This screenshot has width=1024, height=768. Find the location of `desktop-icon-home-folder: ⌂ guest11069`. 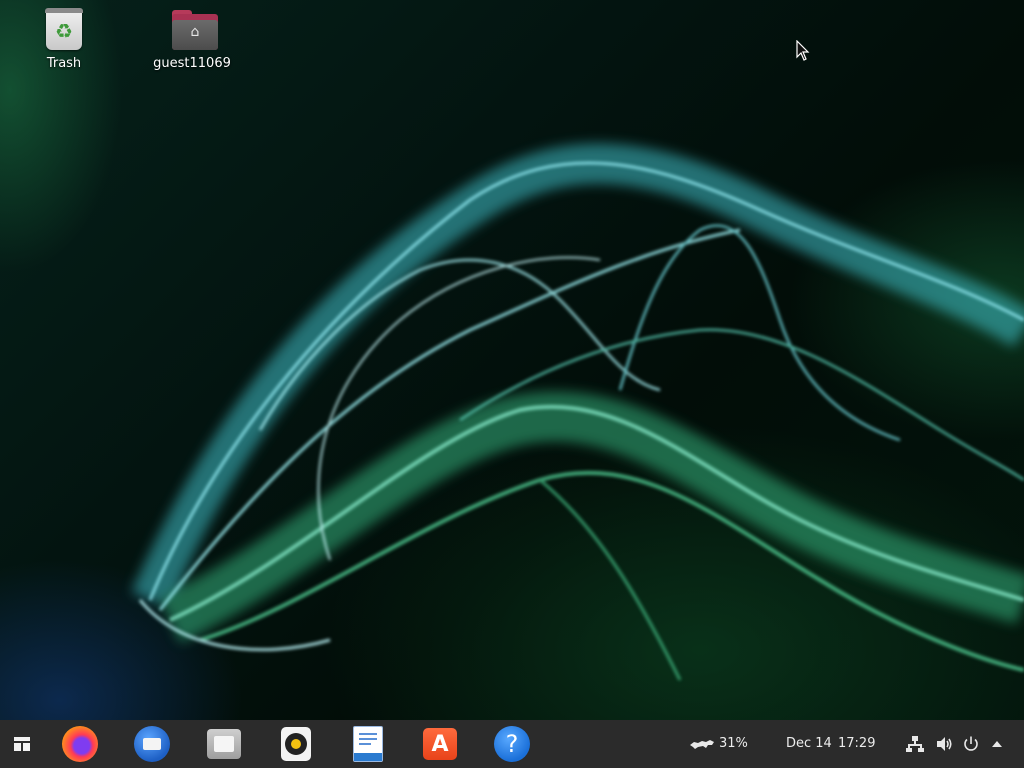

desktop-icon-home-folder: ⌂ guest11069 is located at coordinates (192, 38).